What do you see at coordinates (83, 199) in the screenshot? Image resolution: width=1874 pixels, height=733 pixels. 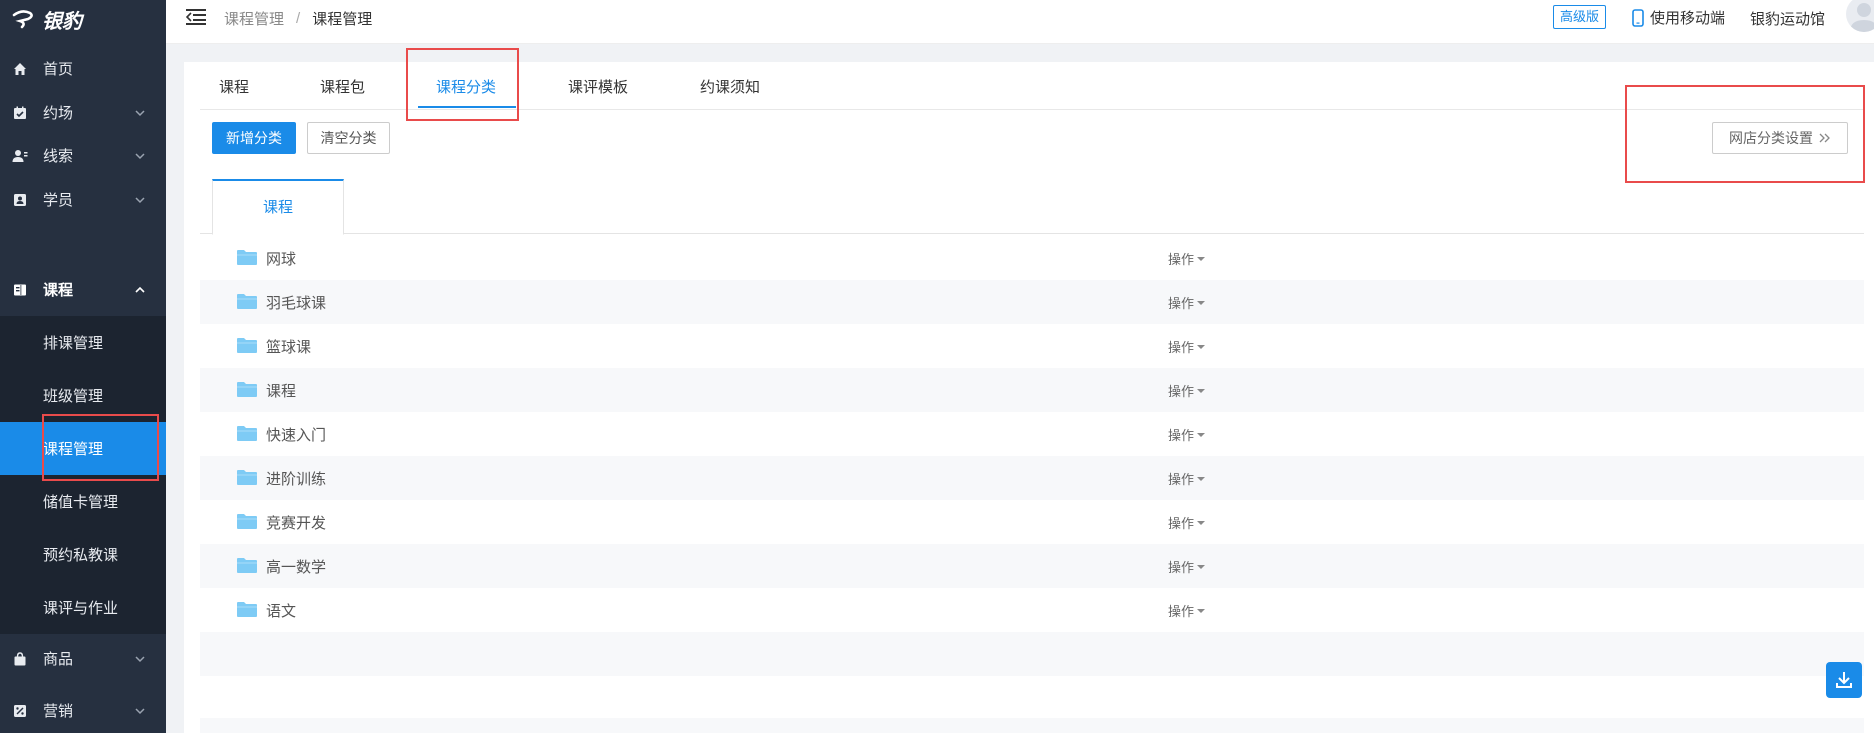 I see `sidebar-item-students: 学员` at bounding box center [83, 199].